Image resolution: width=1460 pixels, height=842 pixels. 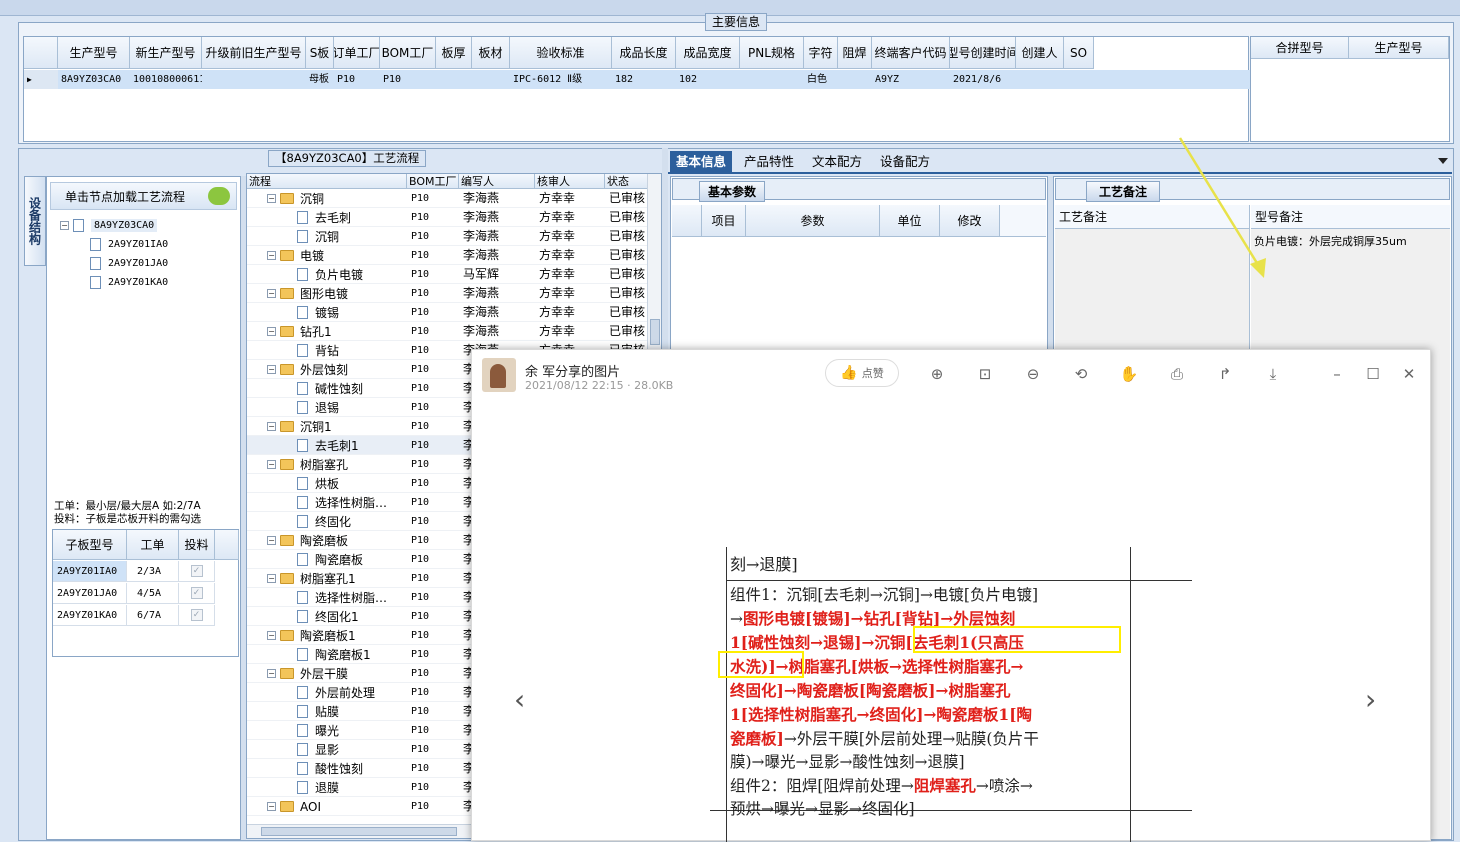 I want to click on process-name: 陶瓷磨板1, so click(x=328, y=636).